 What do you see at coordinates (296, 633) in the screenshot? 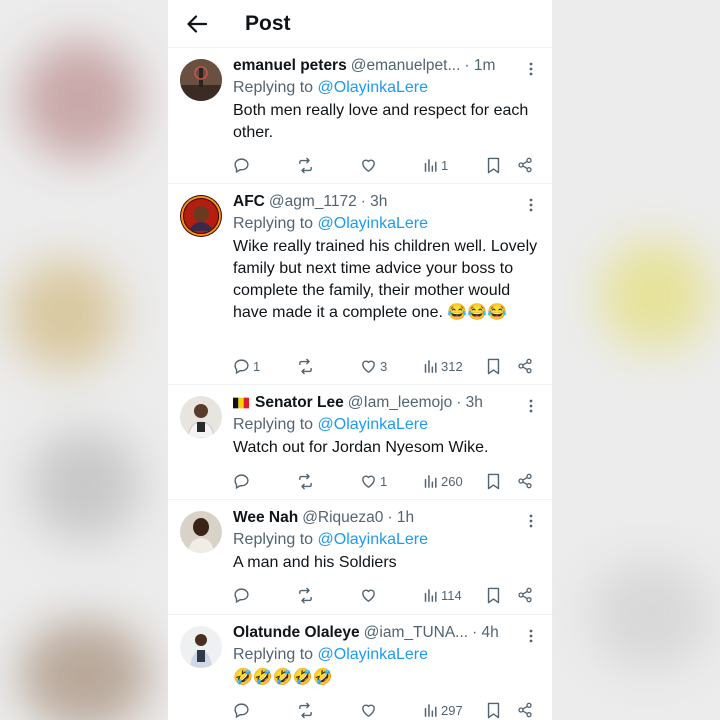
I see `author-name: Olatunde Olaleye` at bounding box center [296, 633].